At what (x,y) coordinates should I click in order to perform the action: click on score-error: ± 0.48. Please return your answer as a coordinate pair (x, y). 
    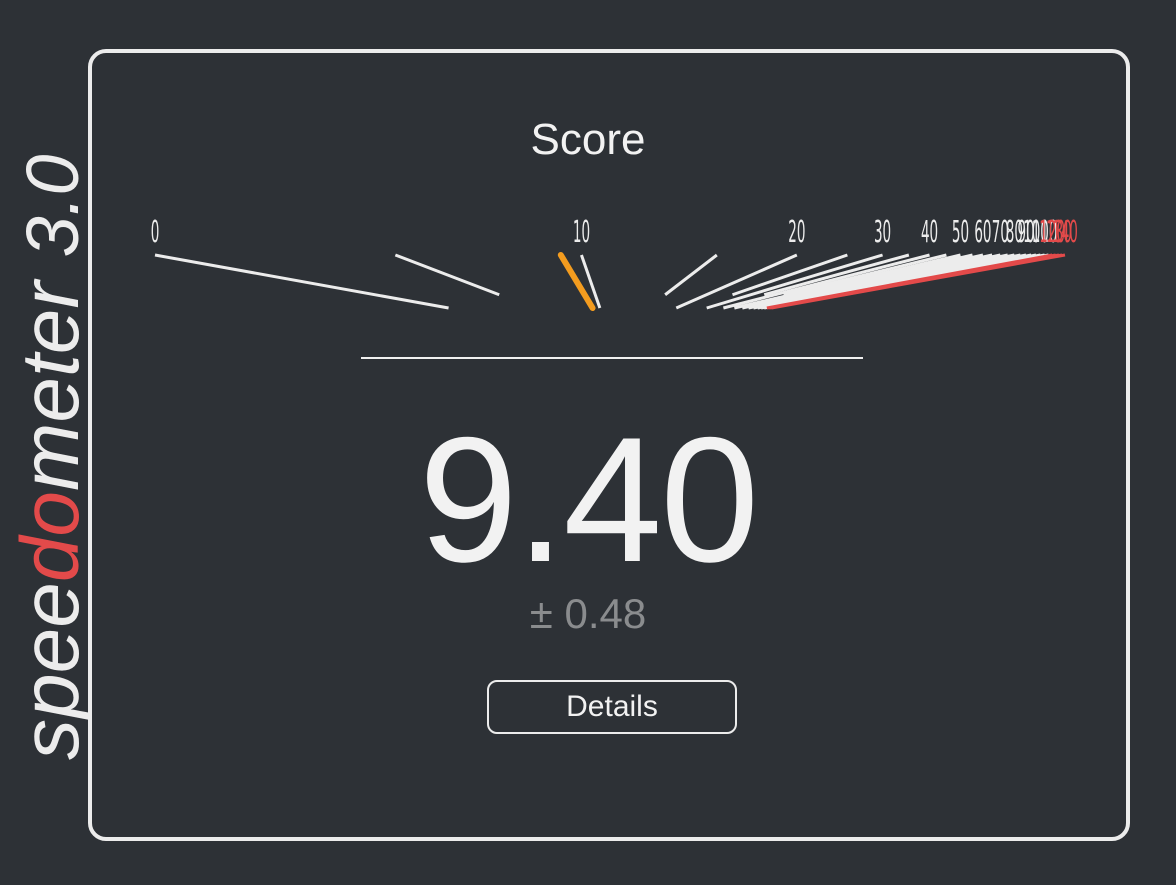
    Looking at the image, I should click on (588, 613).